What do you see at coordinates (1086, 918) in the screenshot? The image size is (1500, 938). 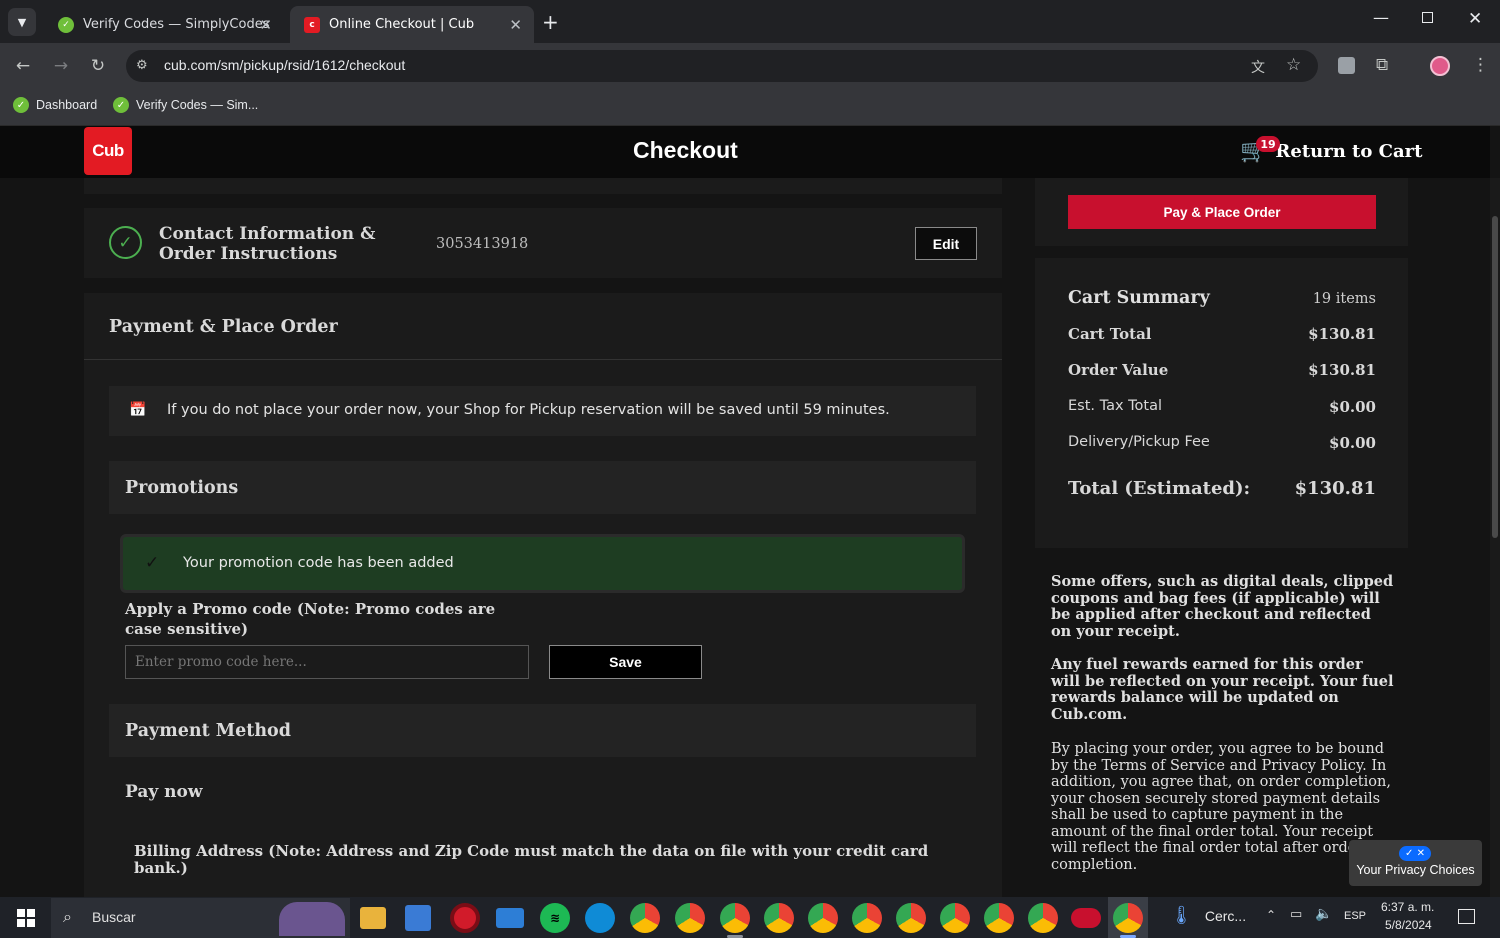 I see `car-app-icon` at bounding box center [1086, 918].